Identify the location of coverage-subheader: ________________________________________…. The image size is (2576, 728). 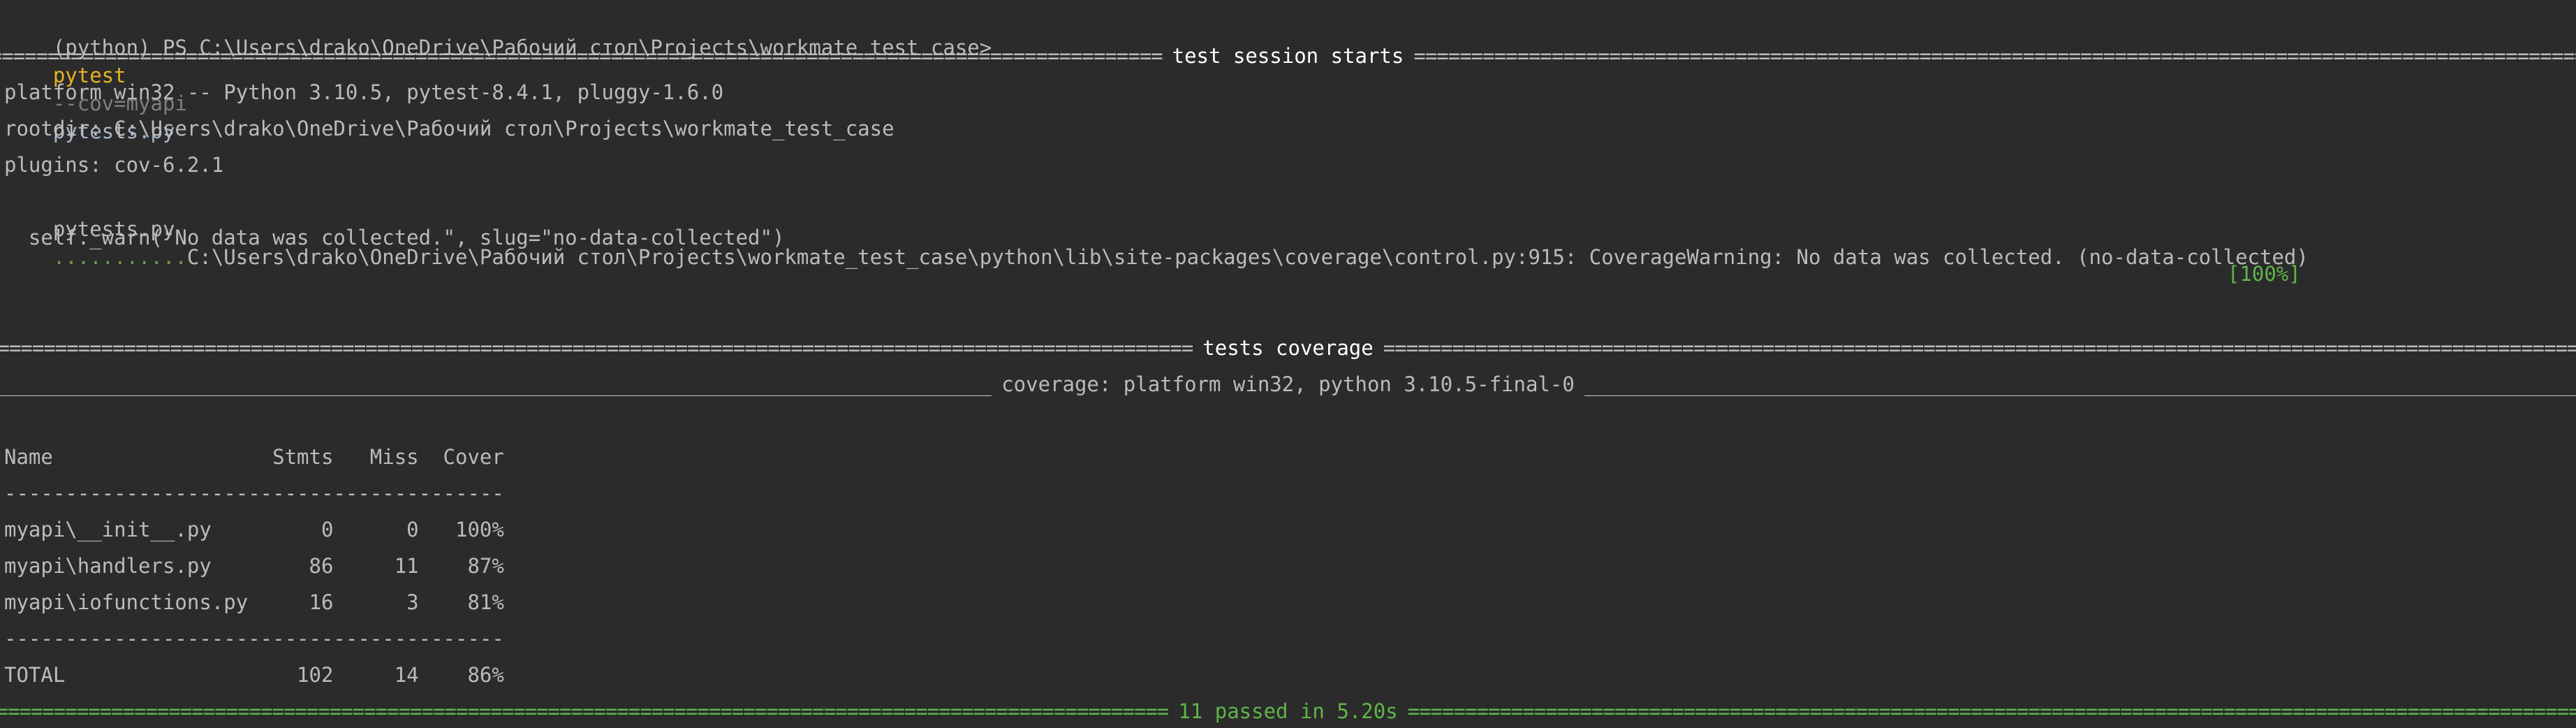
(1288, 384).